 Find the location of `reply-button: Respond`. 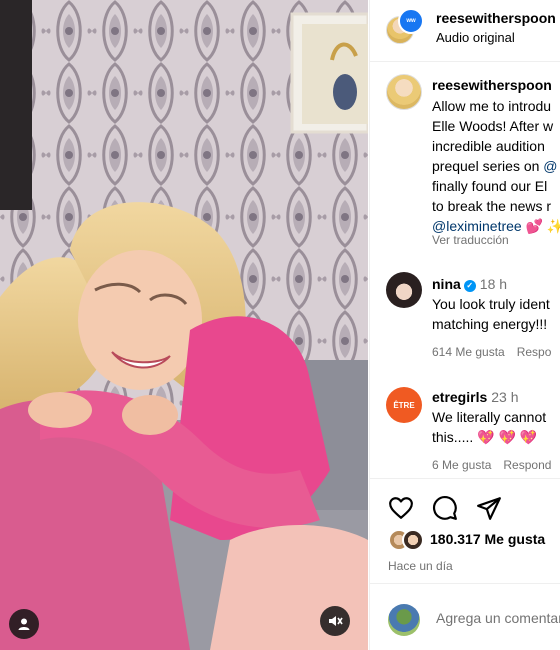

reply-button: Respond is located at coordinates (527, 465).